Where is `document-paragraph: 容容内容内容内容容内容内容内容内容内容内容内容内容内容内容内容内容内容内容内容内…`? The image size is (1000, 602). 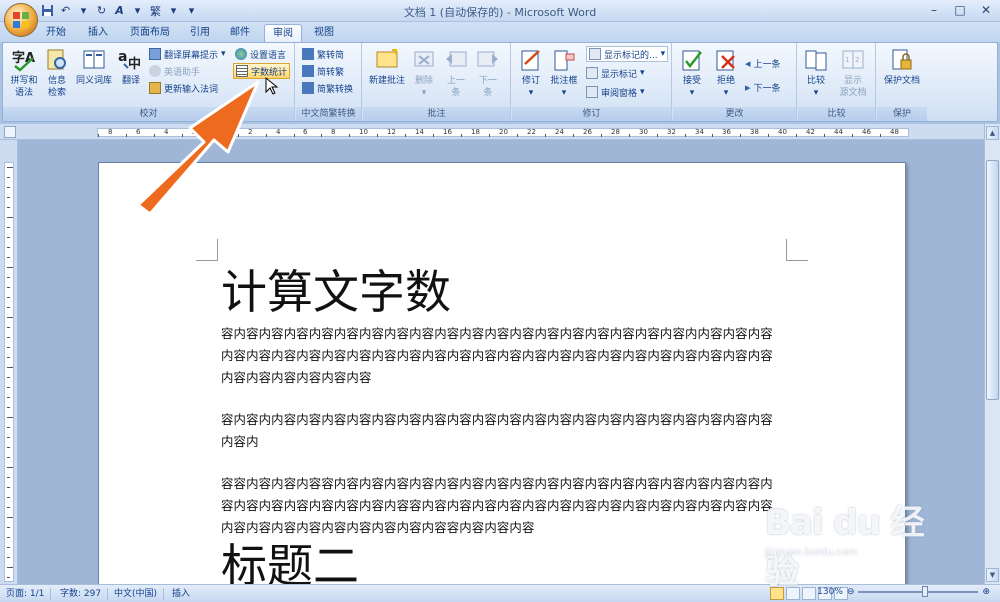
document-paragraph: 容容内容内容内容容内容内容内容内容内容内容内容内容内容内容内容内容内容内容内容内… is located at coordinates (503, 506).